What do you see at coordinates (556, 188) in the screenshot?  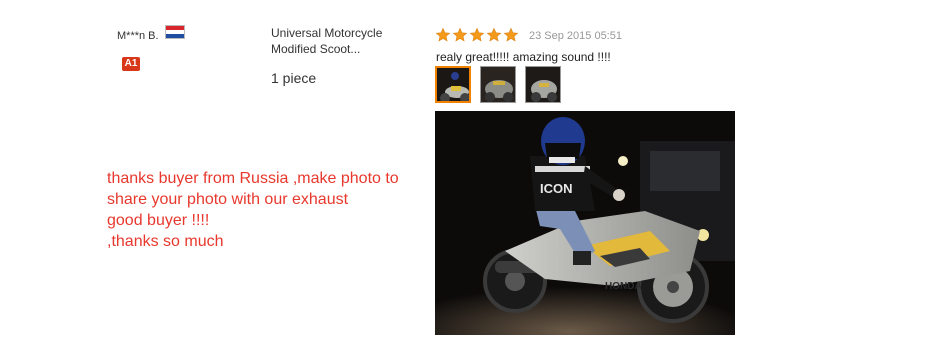 I see `jacket-text: ICON` at bounding box center [556, 188].